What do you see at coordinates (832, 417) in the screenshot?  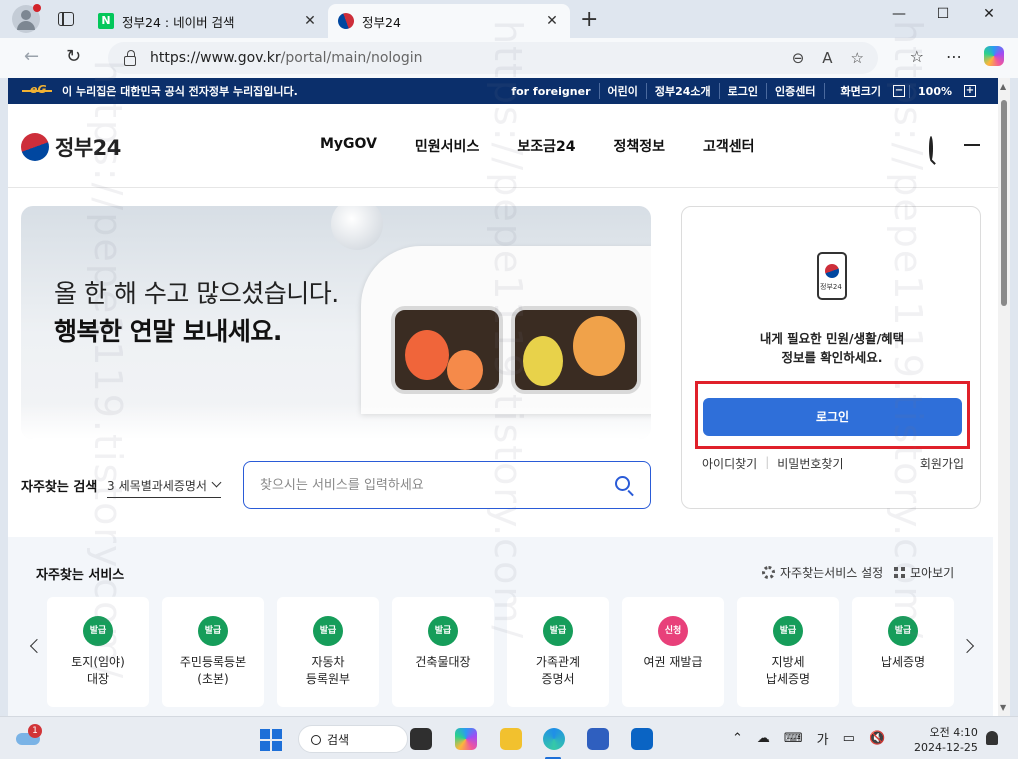 I see `login-button: 로그인` at bounding box center [832, 417].